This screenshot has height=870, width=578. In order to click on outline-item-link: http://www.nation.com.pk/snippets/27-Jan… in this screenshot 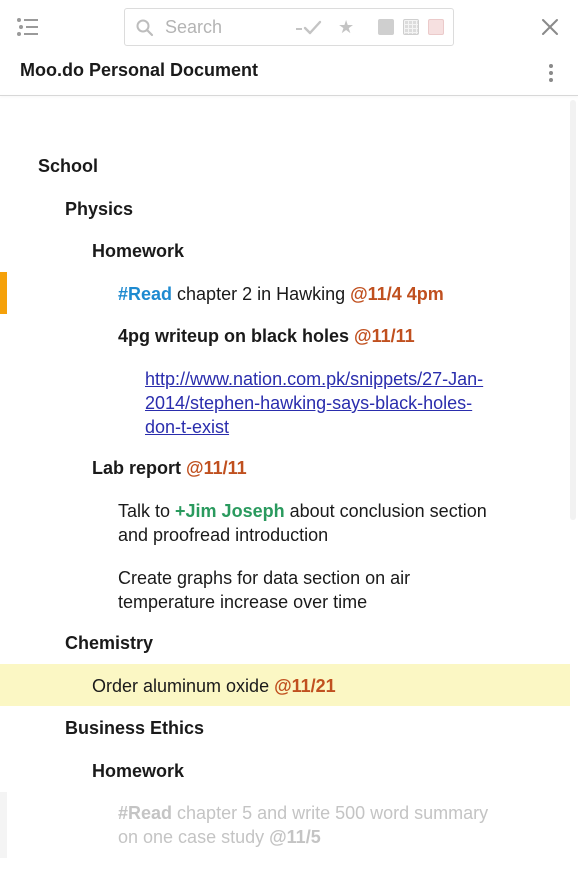, I will do `click(314, 403)`.